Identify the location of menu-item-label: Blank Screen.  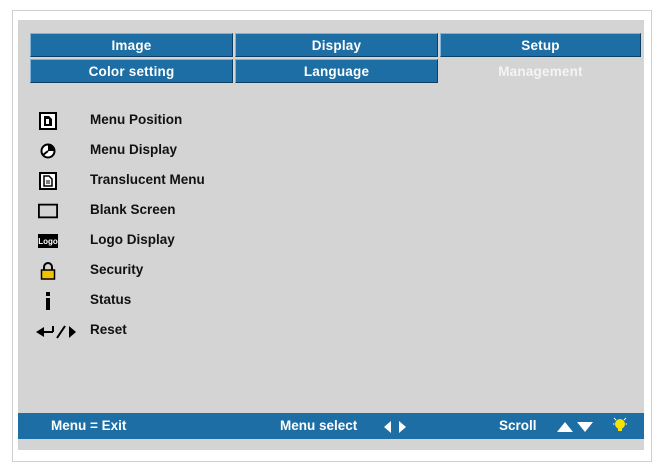
(133, 209).